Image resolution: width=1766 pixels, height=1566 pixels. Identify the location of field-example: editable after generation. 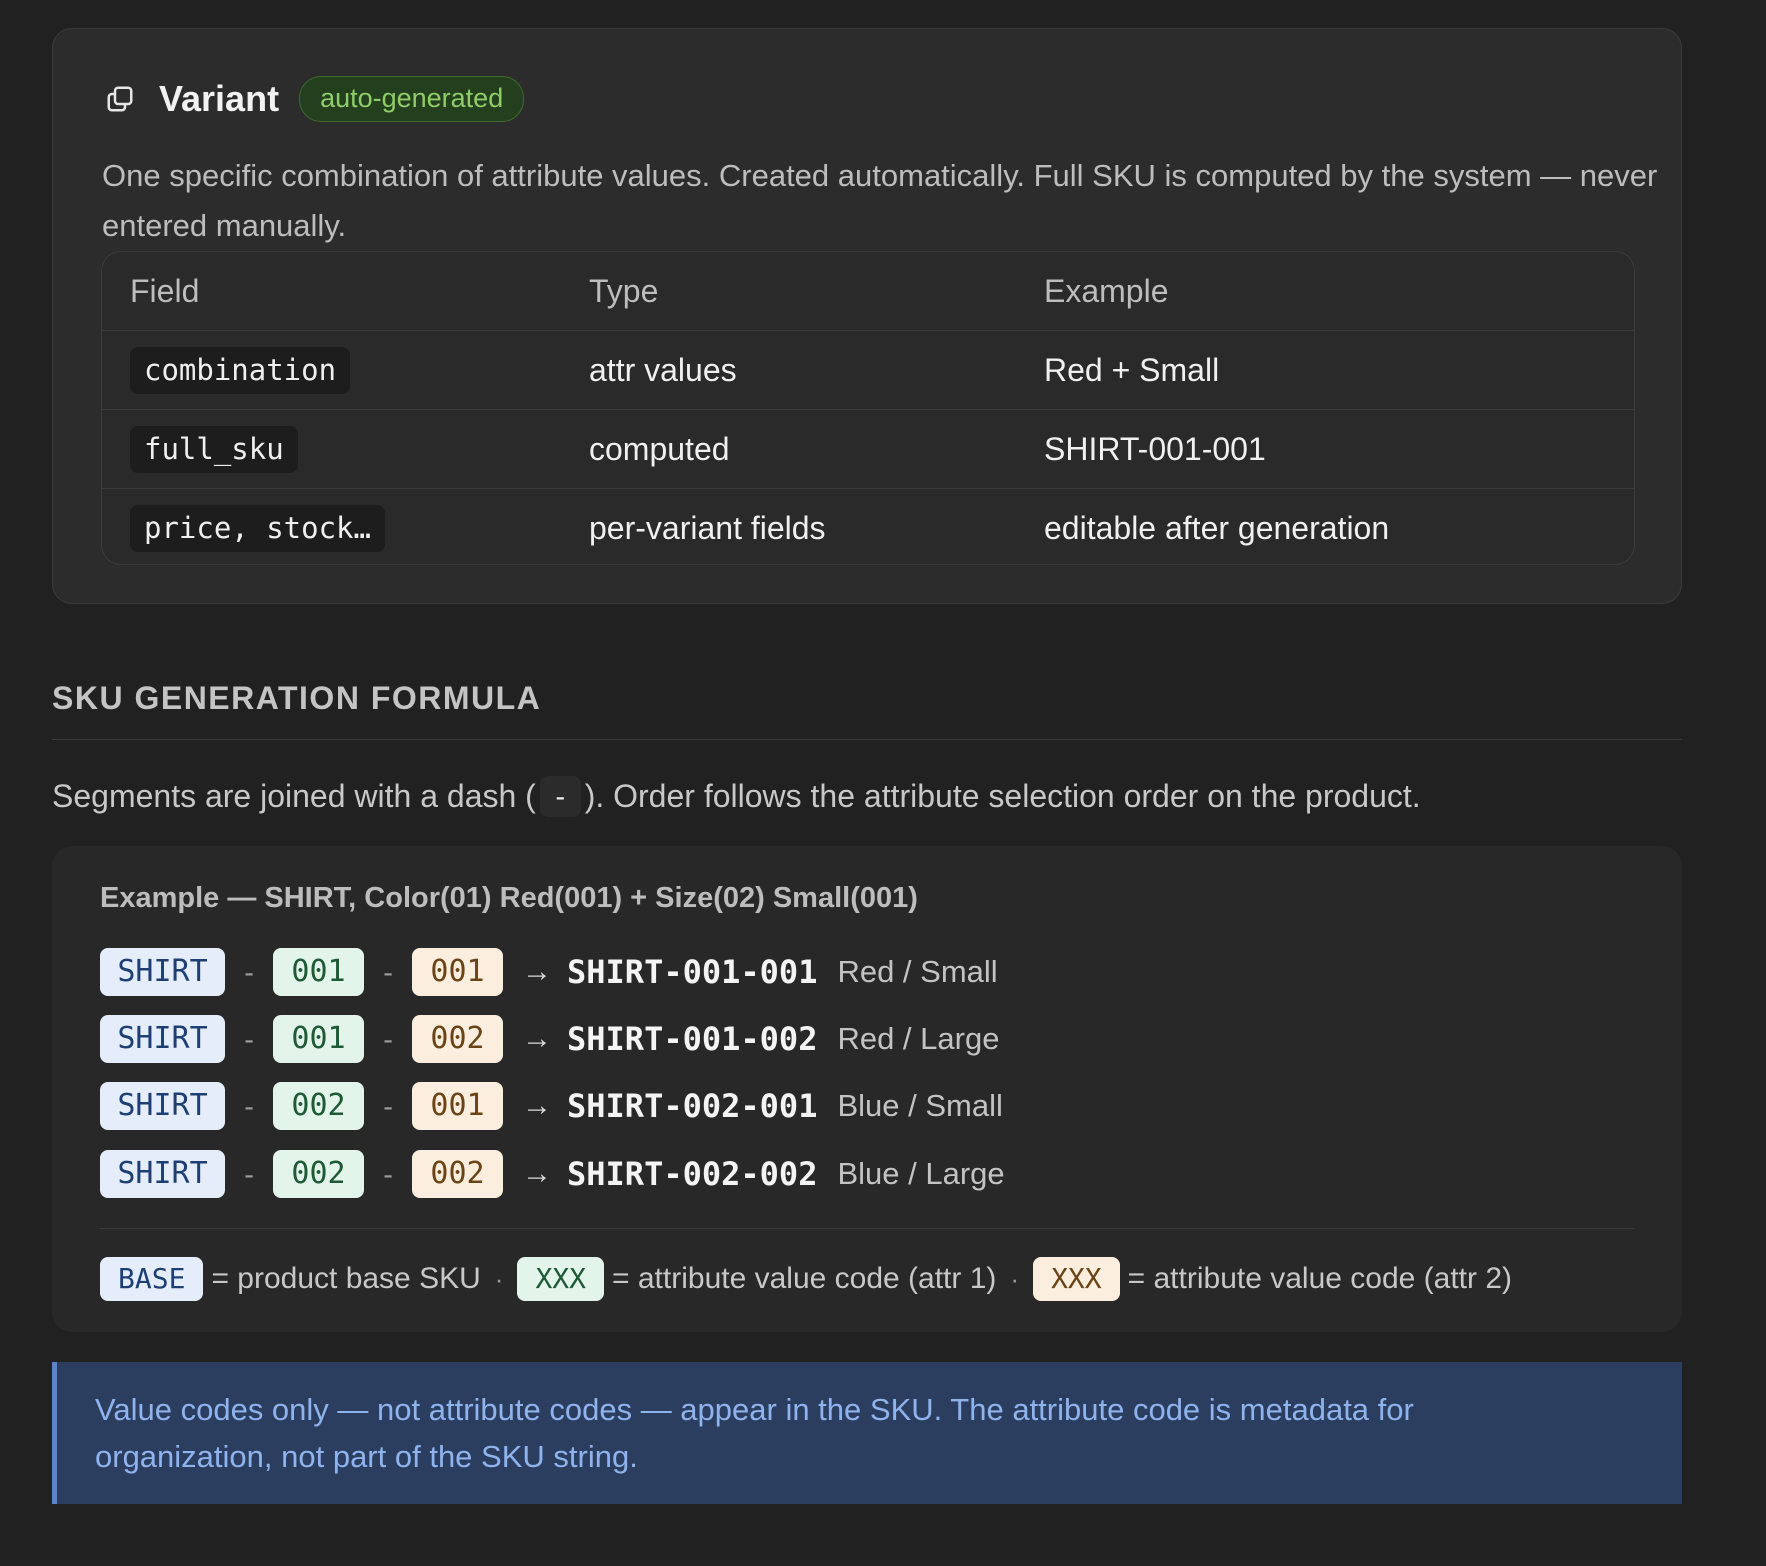
(1217, 527).